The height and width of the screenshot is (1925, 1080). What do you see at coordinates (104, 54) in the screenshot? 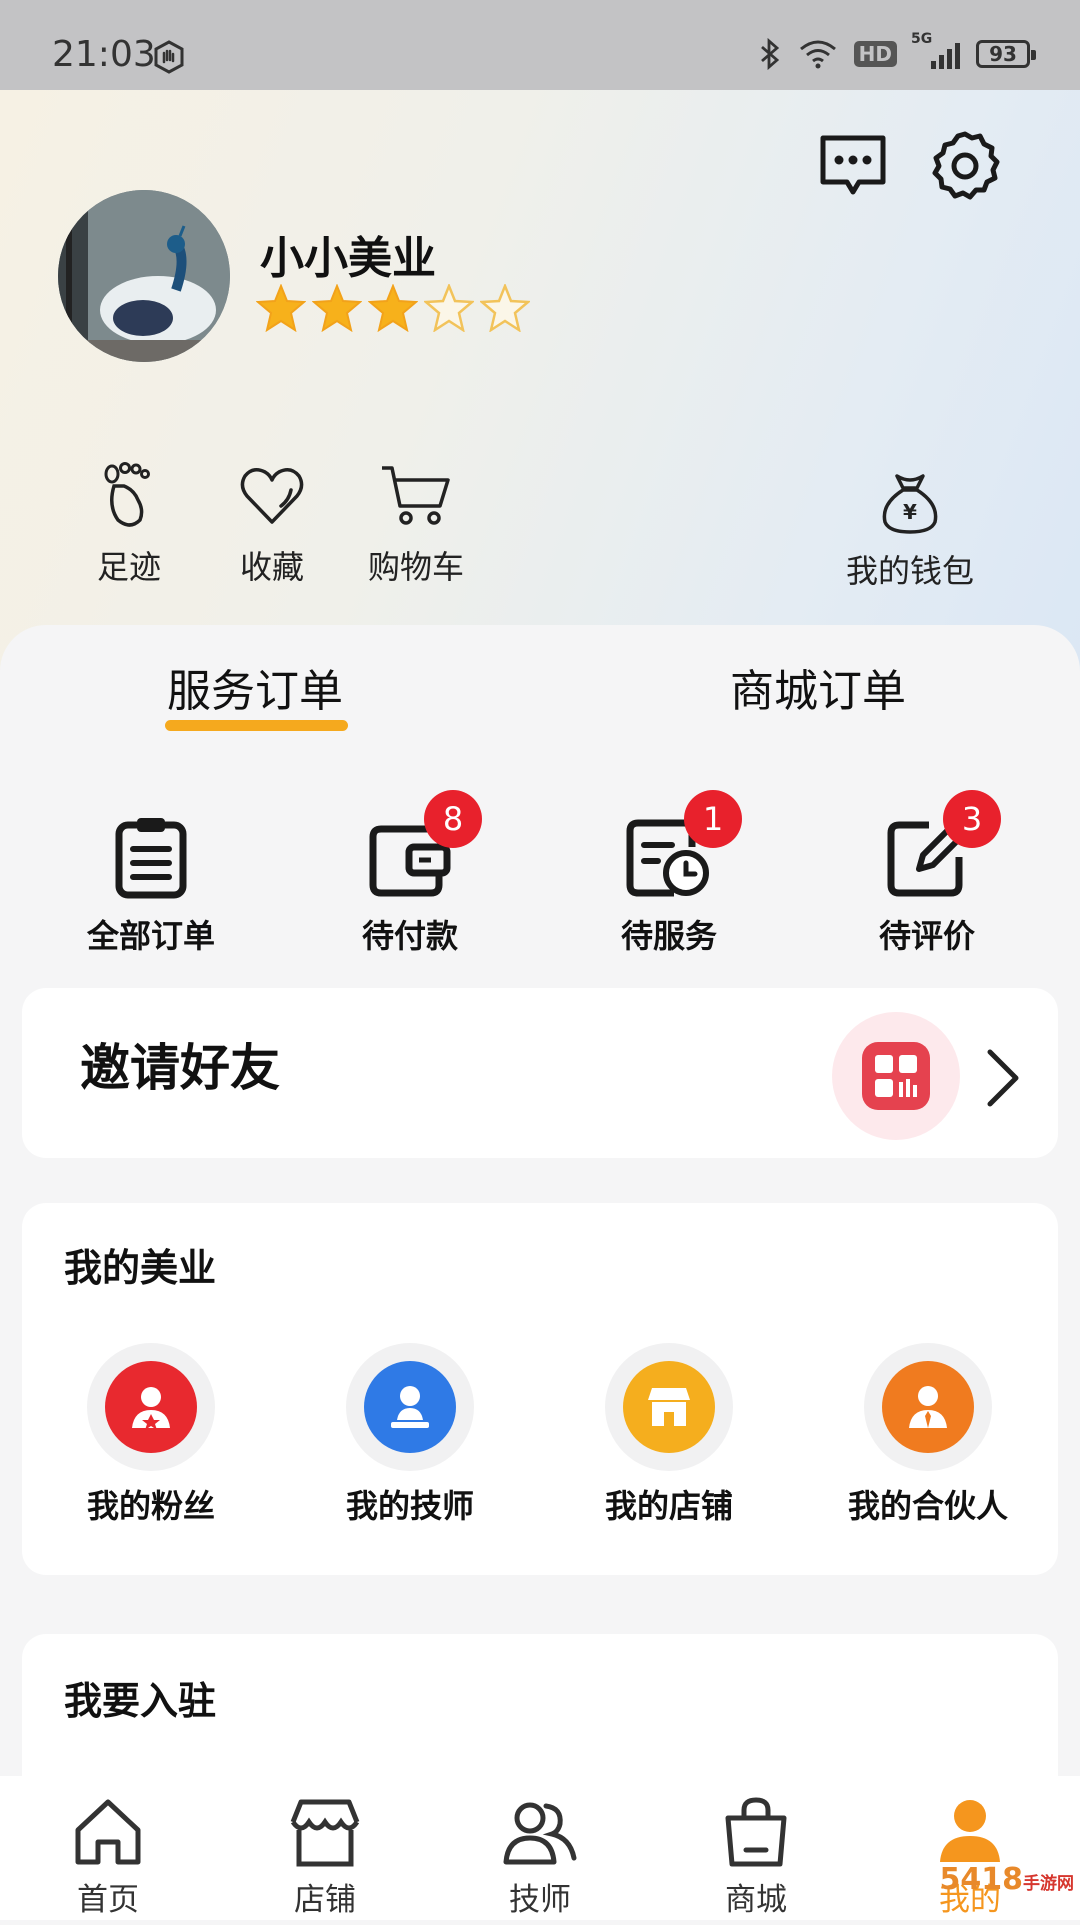
I see `status-time: 21:03` at bounding box center [104, 54].